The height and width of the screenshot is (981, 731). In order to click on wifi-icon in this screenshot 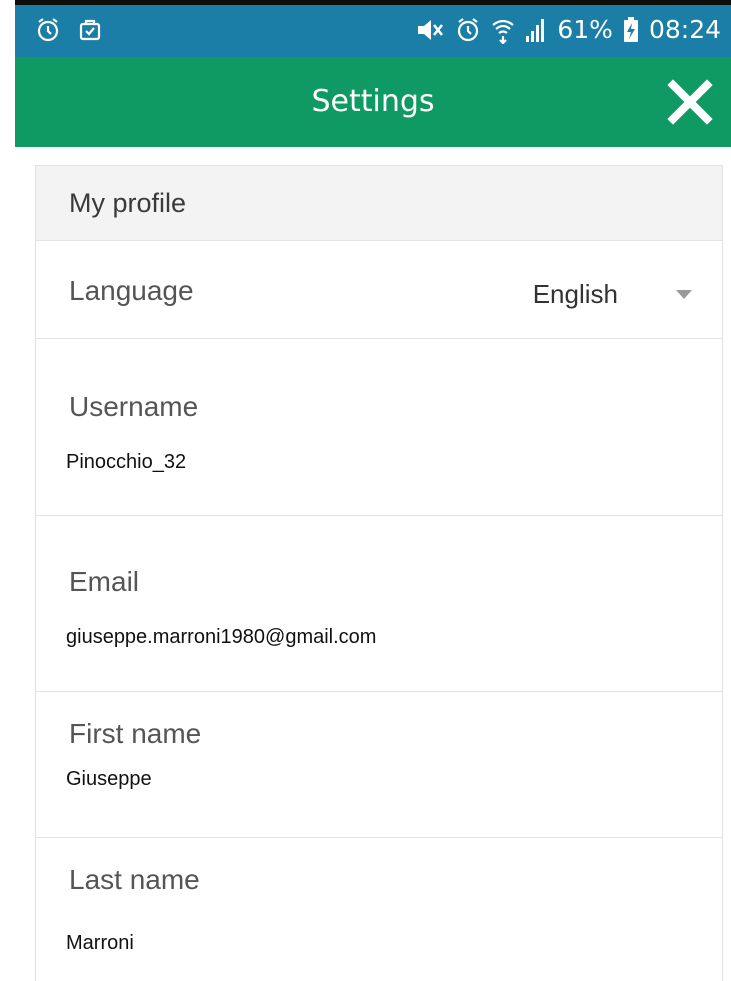, I will do `click(503, 30)`.